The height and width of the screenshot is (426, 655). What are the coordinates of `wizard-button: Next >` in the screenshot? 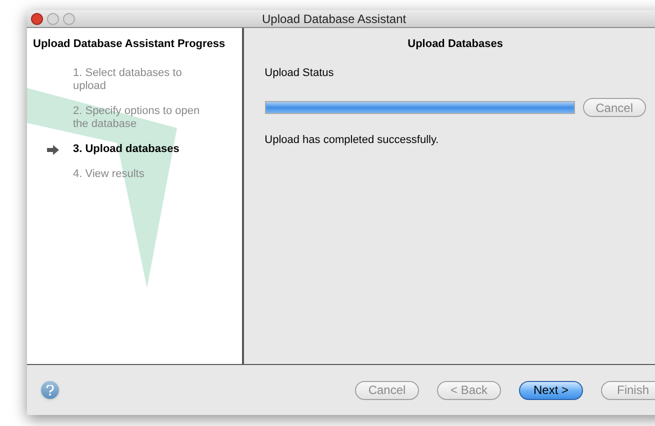 It's located at (551, 390).